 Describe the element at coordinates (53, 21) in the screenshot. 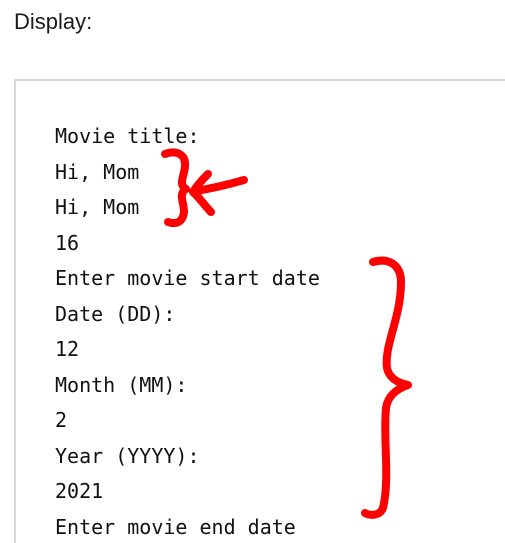

I see `display-heading: Display:` at that location.